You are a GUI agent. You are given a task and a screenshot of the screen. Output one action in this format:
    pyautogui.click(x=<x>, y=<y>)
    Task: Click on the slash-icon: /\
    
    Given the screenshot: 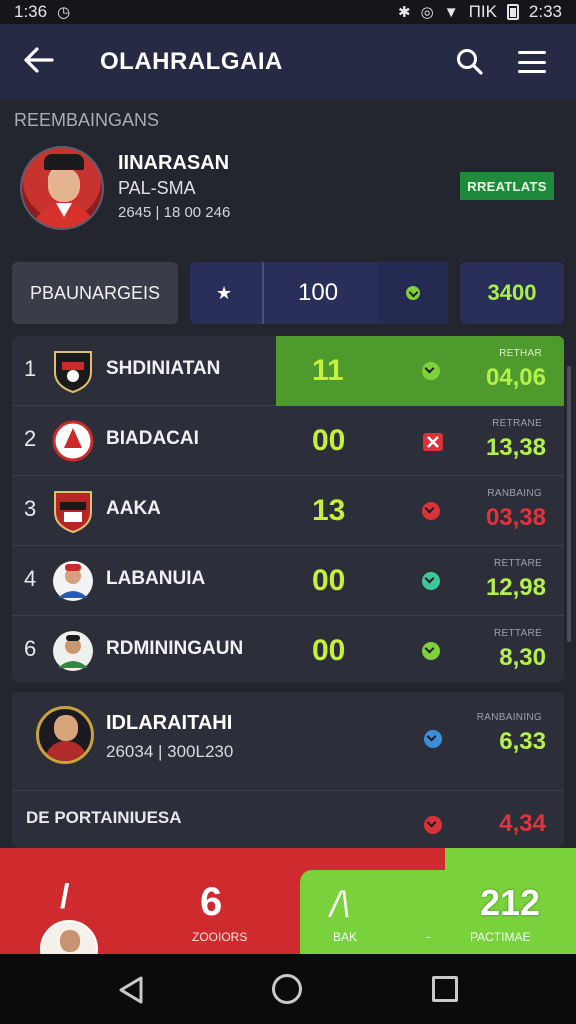 What is the action you would take?
    pyautogui.click(x=340, y=905)
    